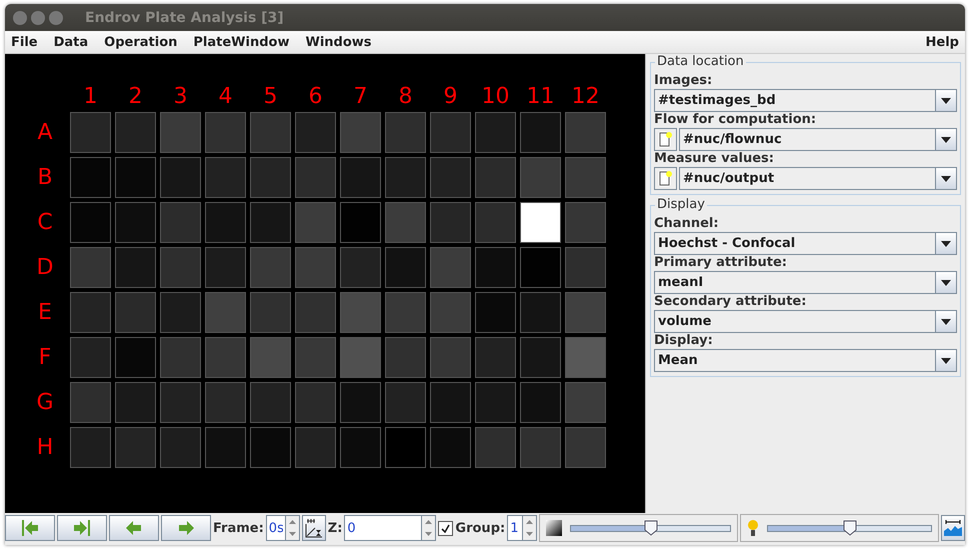 The height and width of the screenshot is (549, 970). What do you see at coordinates (45, 402) in the screenshot?
I see `row-label: G` at bounding box center [45, 402].